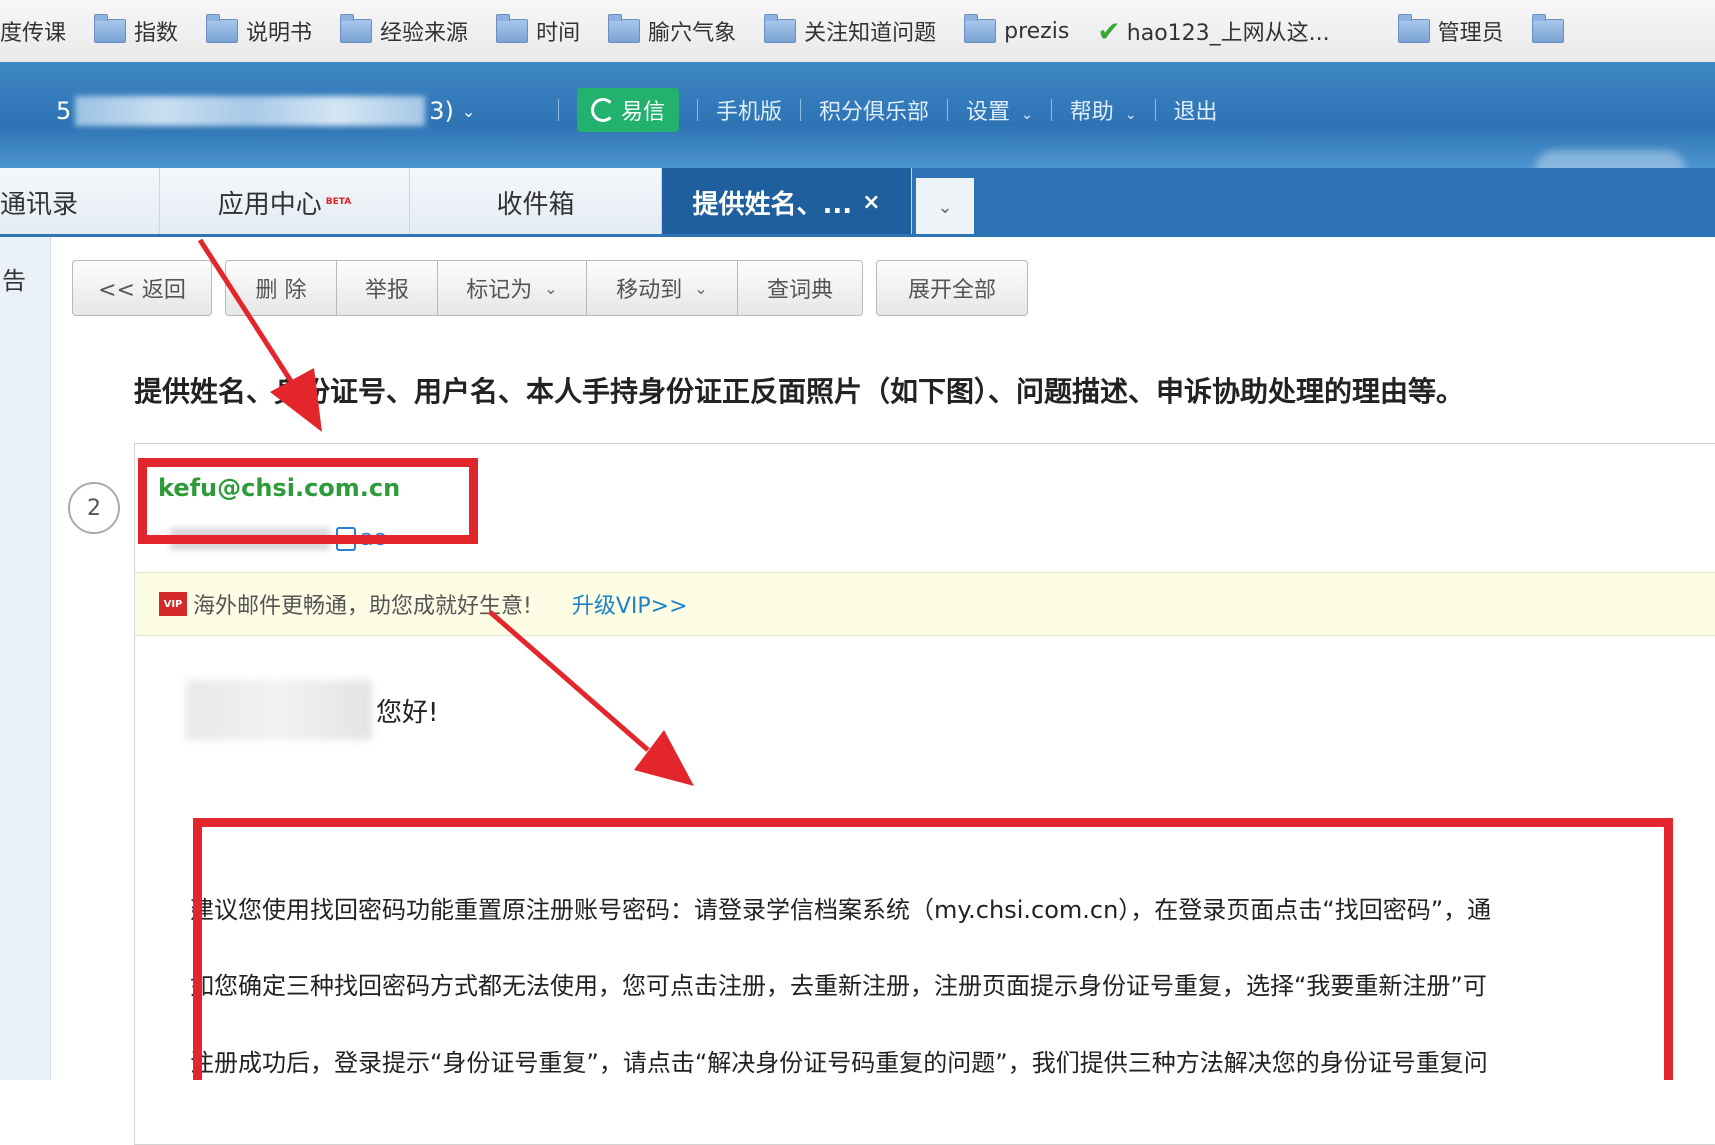 The width and height of the screenshot is (1715, 1145). What do you see at coordinates (649, 290) in the screenshot?
I see `move-to-label: 移动到` at bounding box center [649, 290].